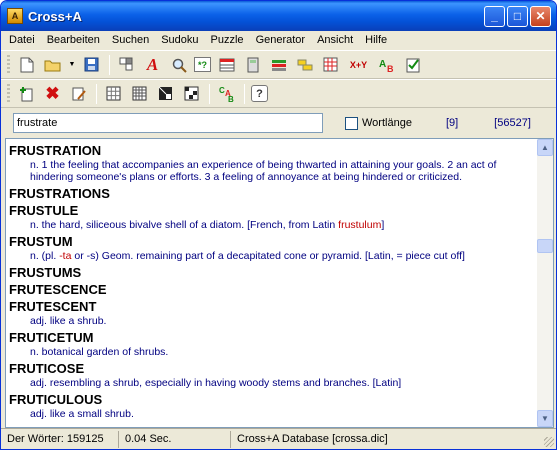 The width and height of the screenshot is (557, 450). I want to click on crossword-grid-icon, so click(126, 64).